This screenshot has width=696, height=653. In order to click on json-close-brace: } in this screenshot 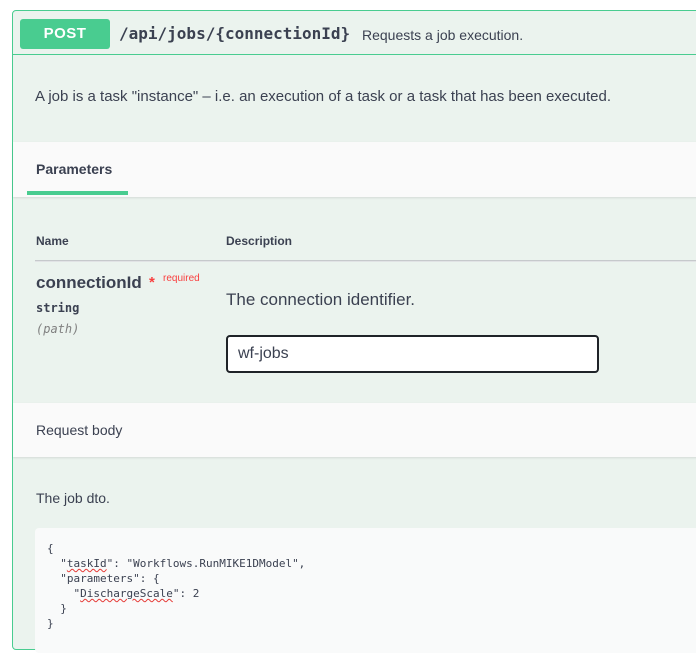, I will do `click(50, 623)`.